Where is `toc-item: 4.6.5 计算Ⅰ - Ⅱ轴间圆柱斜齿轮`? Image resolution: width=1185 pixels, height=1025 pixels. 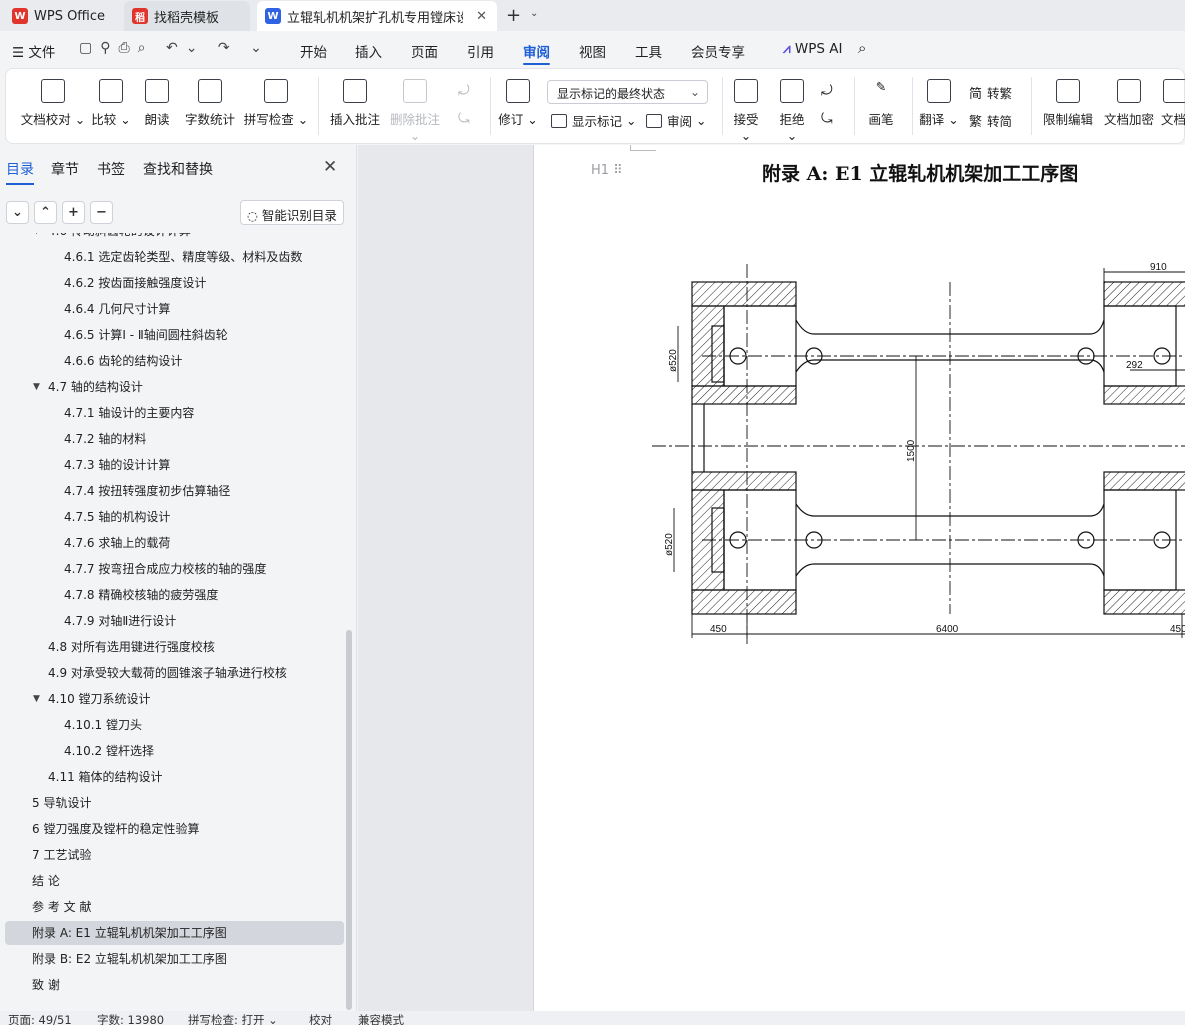
toc-item: 4.6.5 计算Ⅰ - Ⅱ轴间圆柱斜齿轮 is located at coordinates (174, 335).